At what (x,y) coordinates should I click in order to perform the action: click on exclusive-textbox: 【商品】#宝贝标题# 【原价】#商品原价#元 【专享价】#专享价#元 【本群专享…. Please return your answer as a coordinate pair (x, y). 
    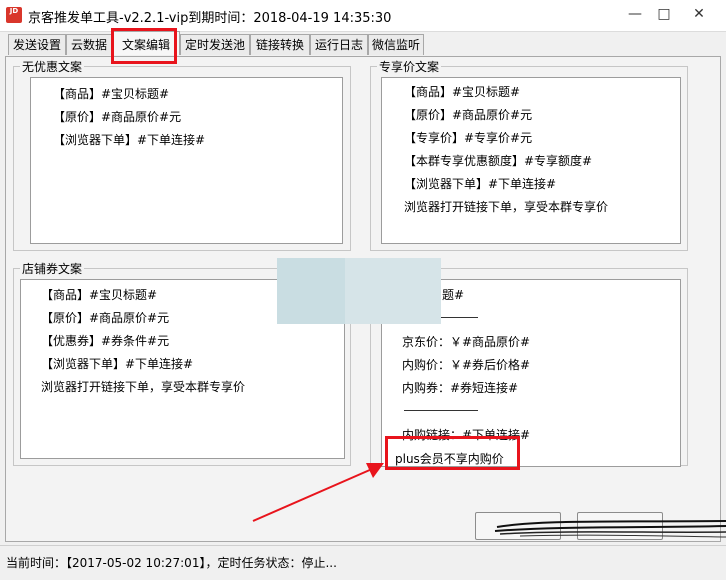
    Looking at the image, I should click on (531, 160).